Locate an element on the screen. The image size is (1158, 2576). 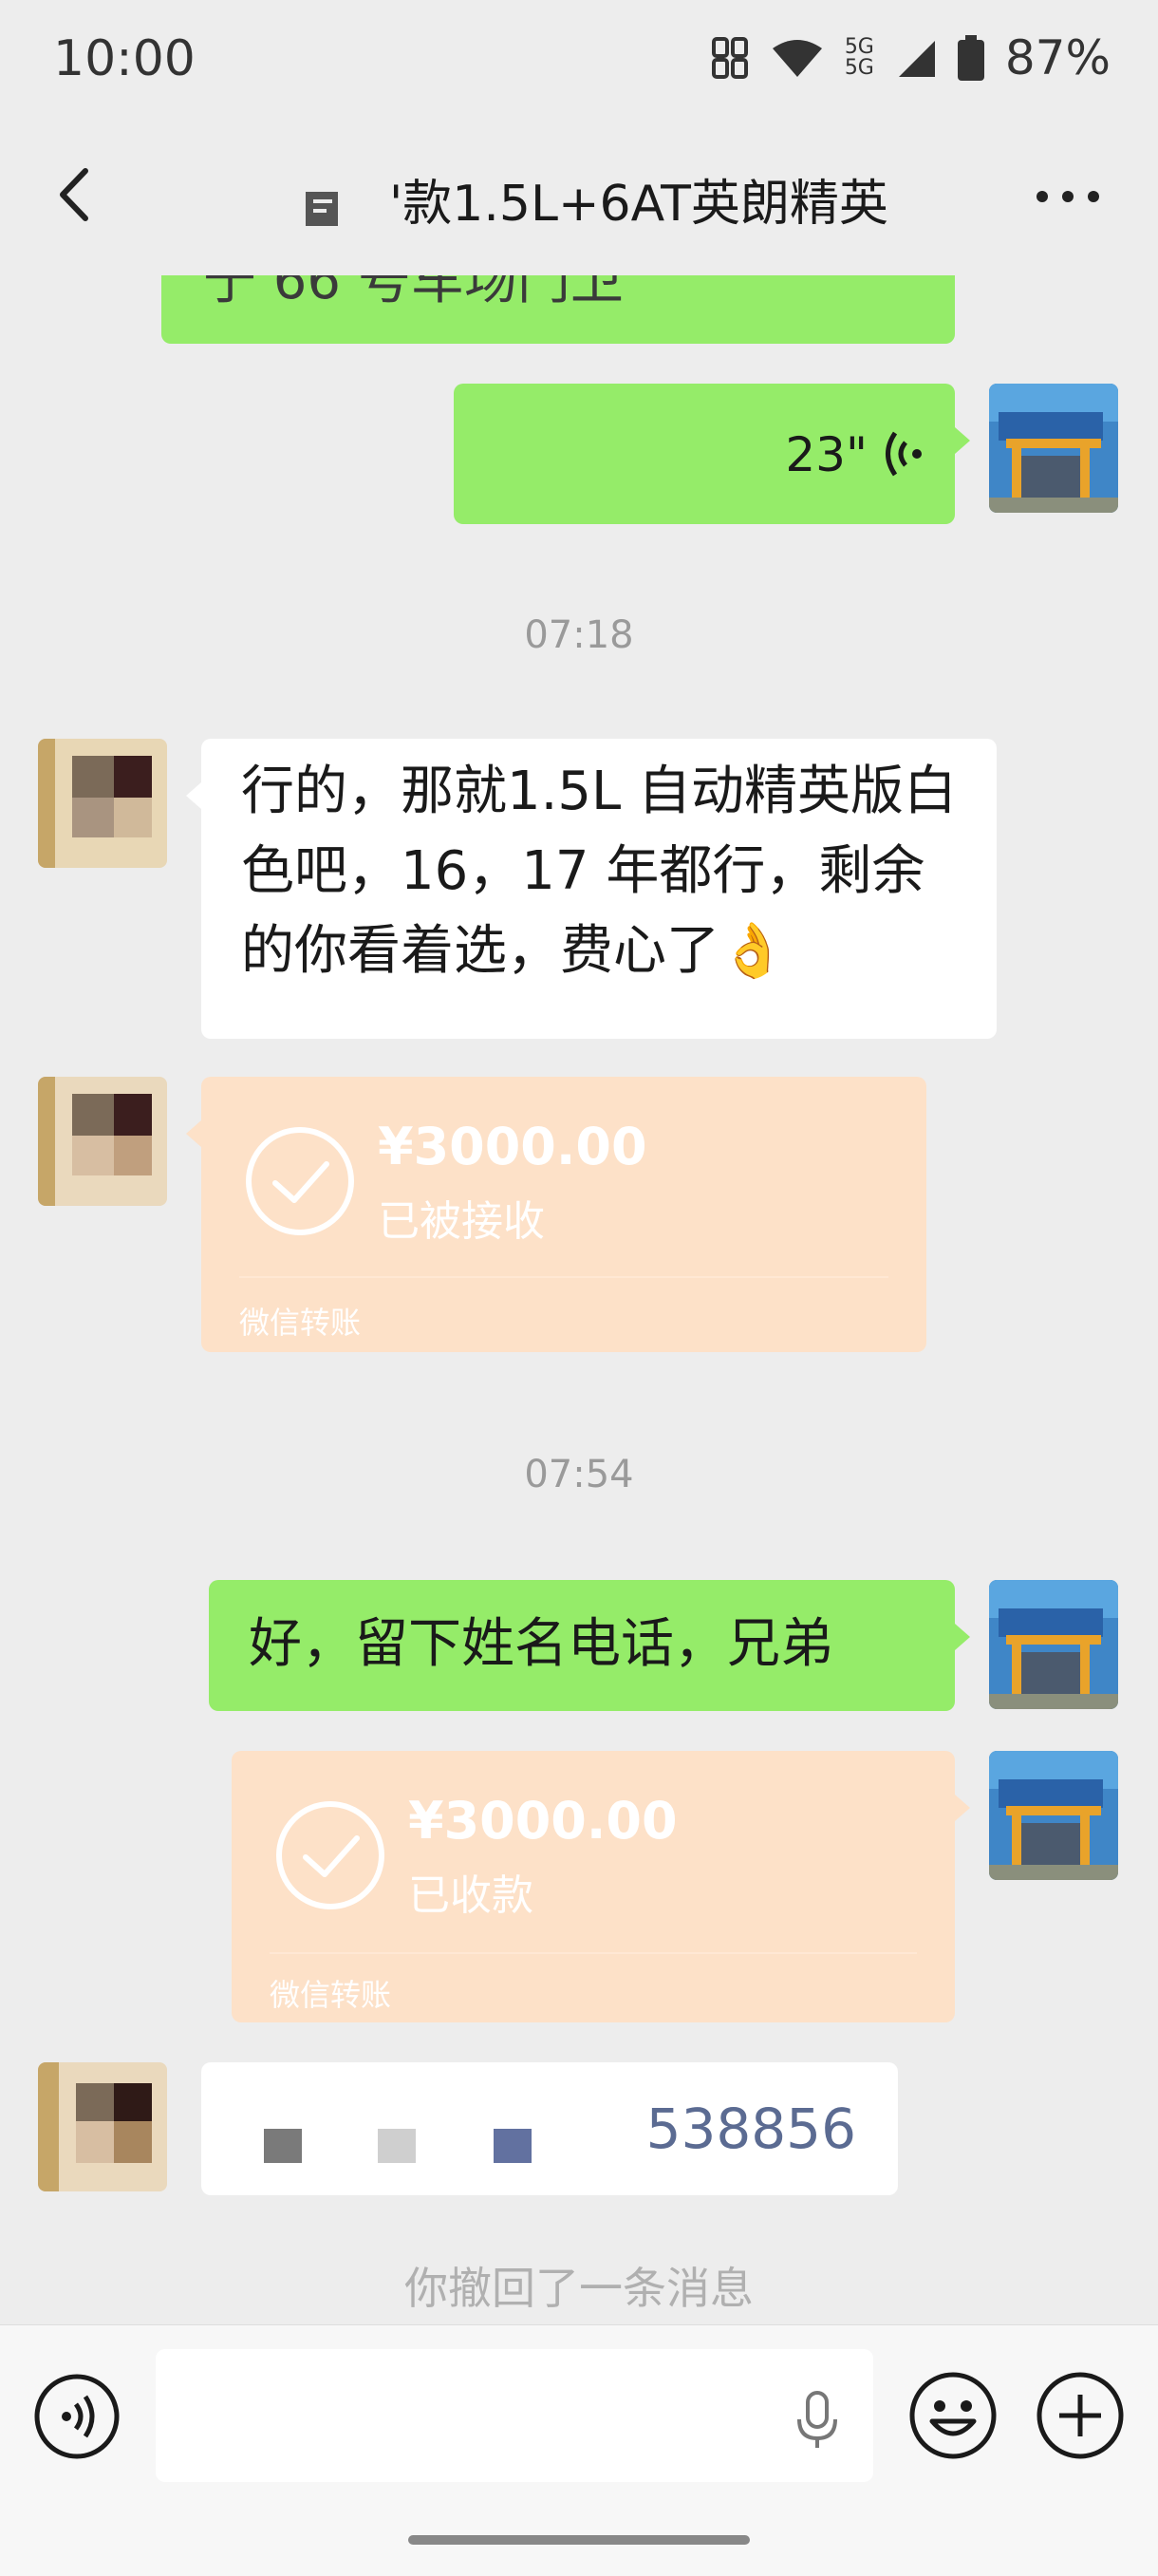
back-icon is located at coordinates (74, 194).